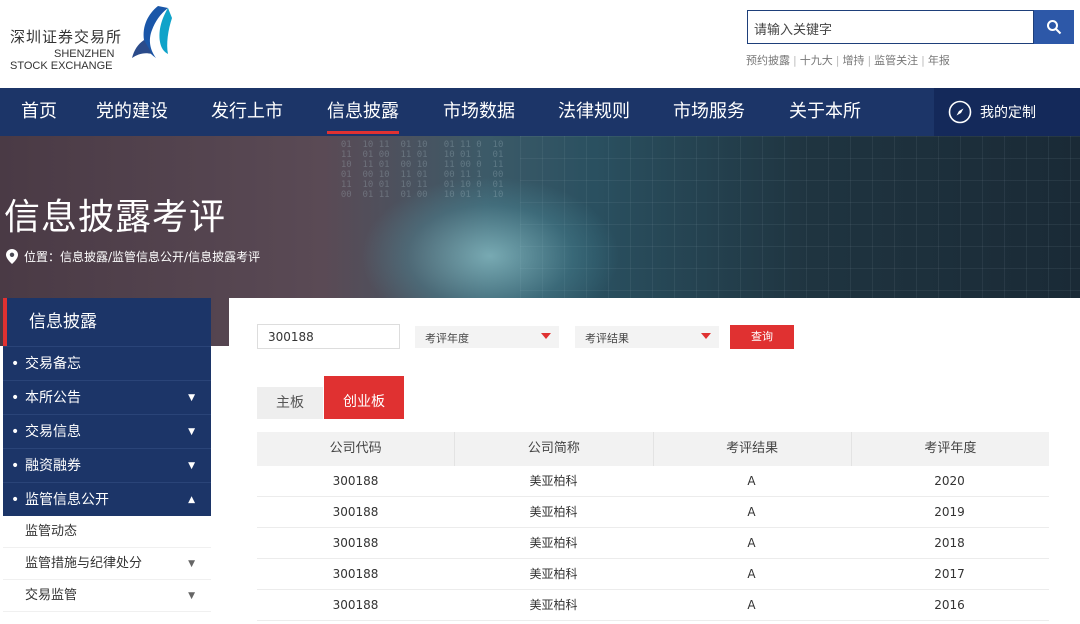  What do you see at coordinates (39, 112) in the screenshot?
I see `nav-home: 首页` at bounding box center [39, 112].